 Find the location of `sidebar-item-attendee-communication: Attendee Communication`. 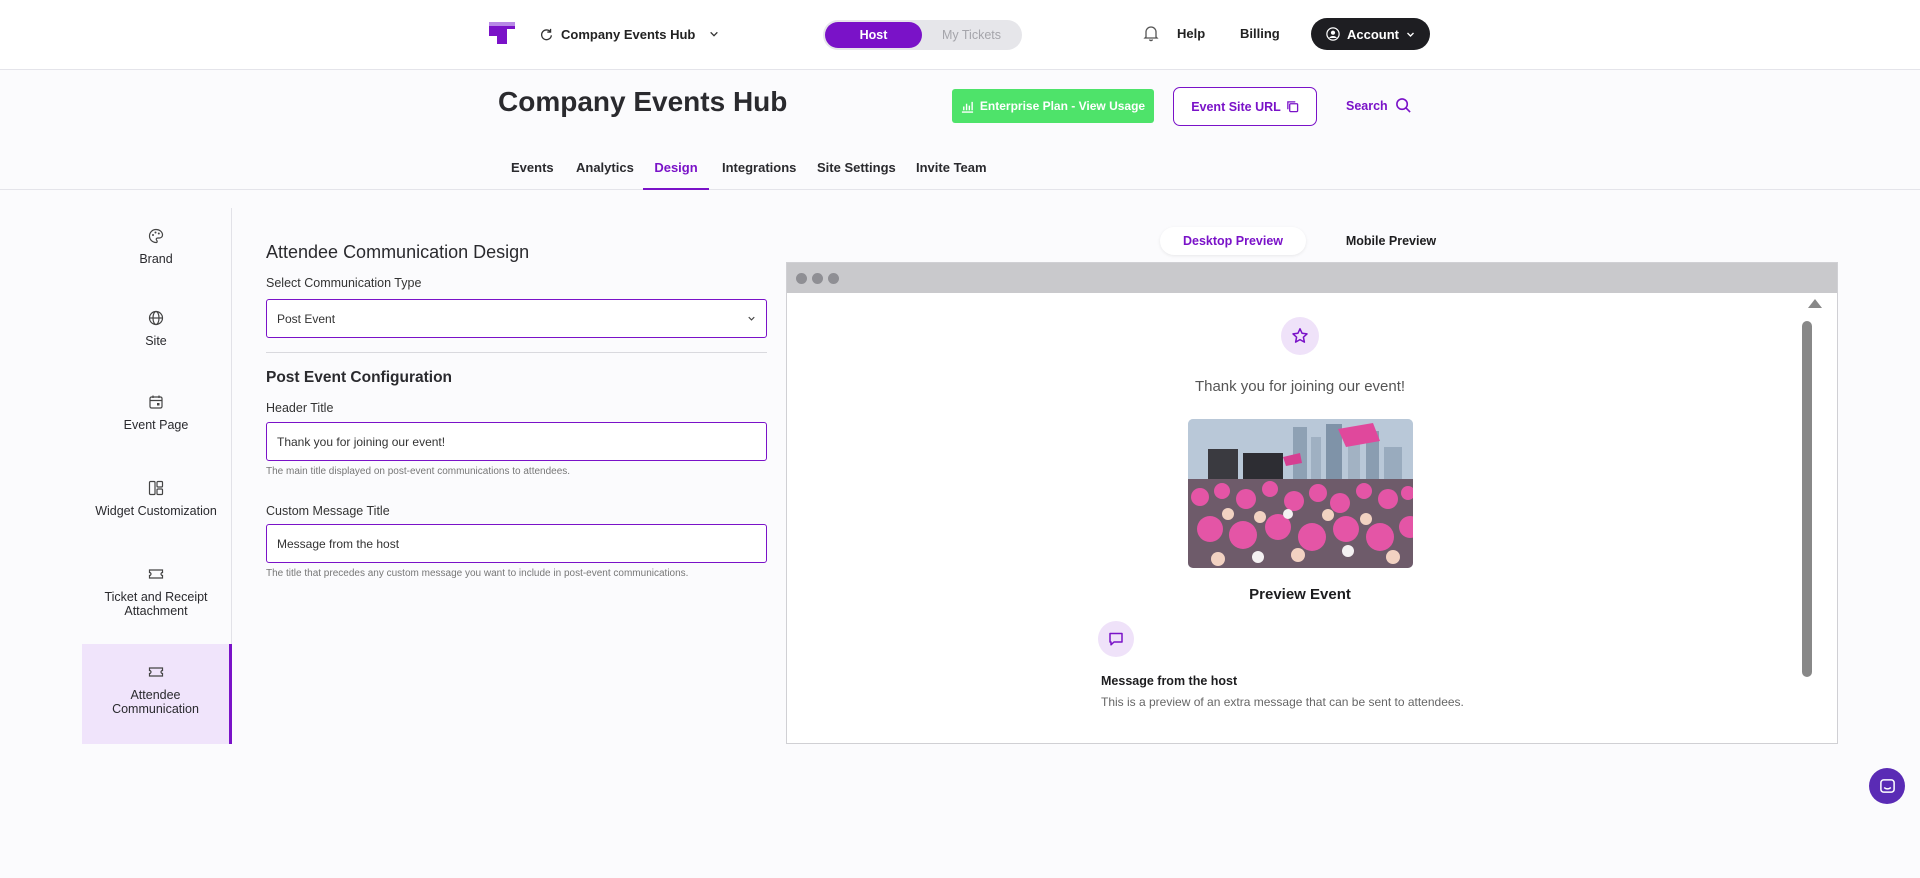

sidebar-item-attendee-communication: Attendee Communication is located at coordinates (157, 694).